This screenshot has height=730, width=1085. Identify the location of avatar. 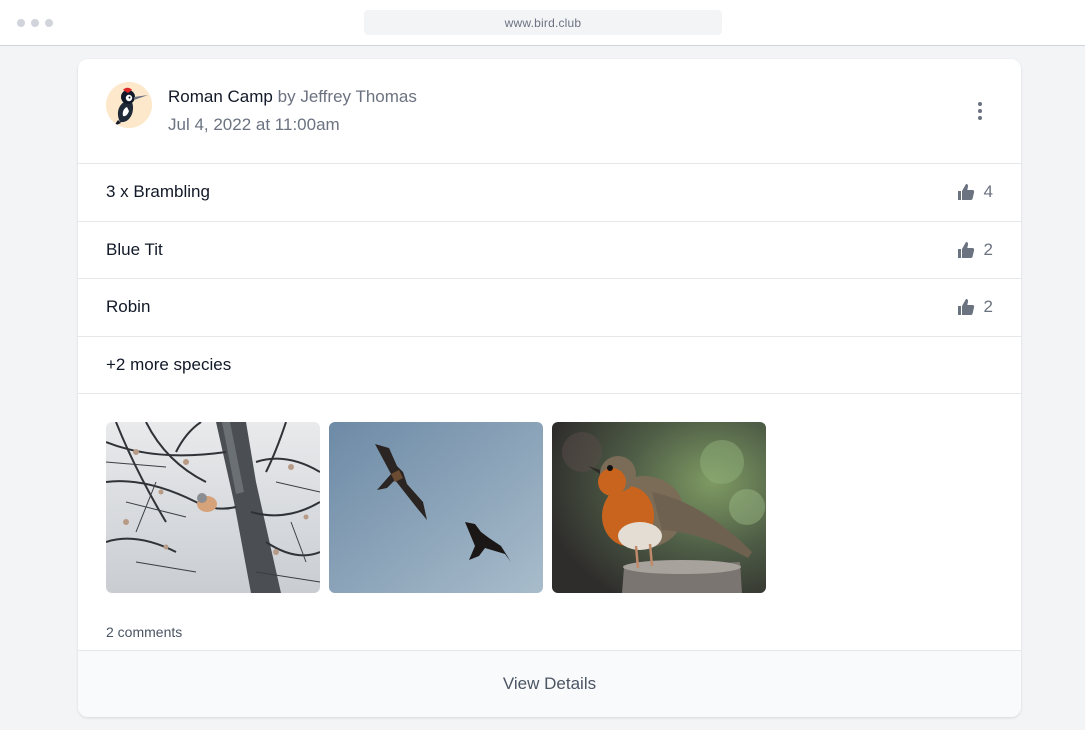
(129, 105).